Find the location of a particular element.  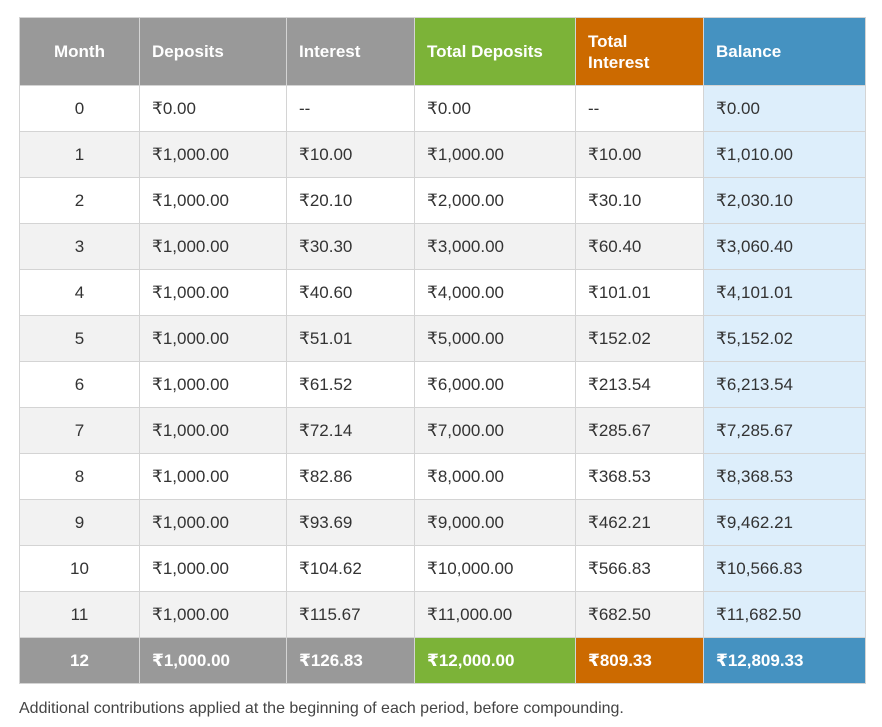

cell-total-deposits: ₹6,000.00 is located at coordinates (495, 384).